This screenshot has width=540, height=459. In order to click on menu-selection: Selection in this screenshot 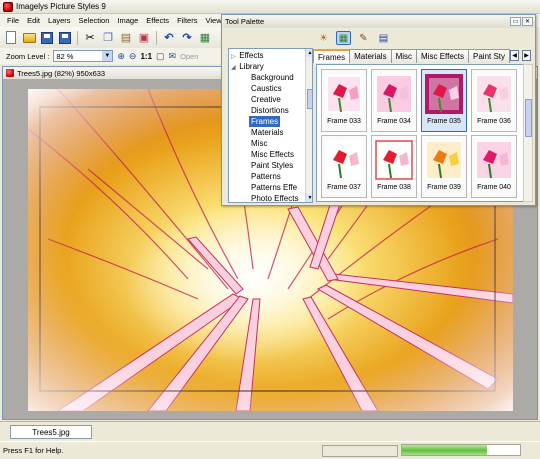, I will do `click(94, 20)`.